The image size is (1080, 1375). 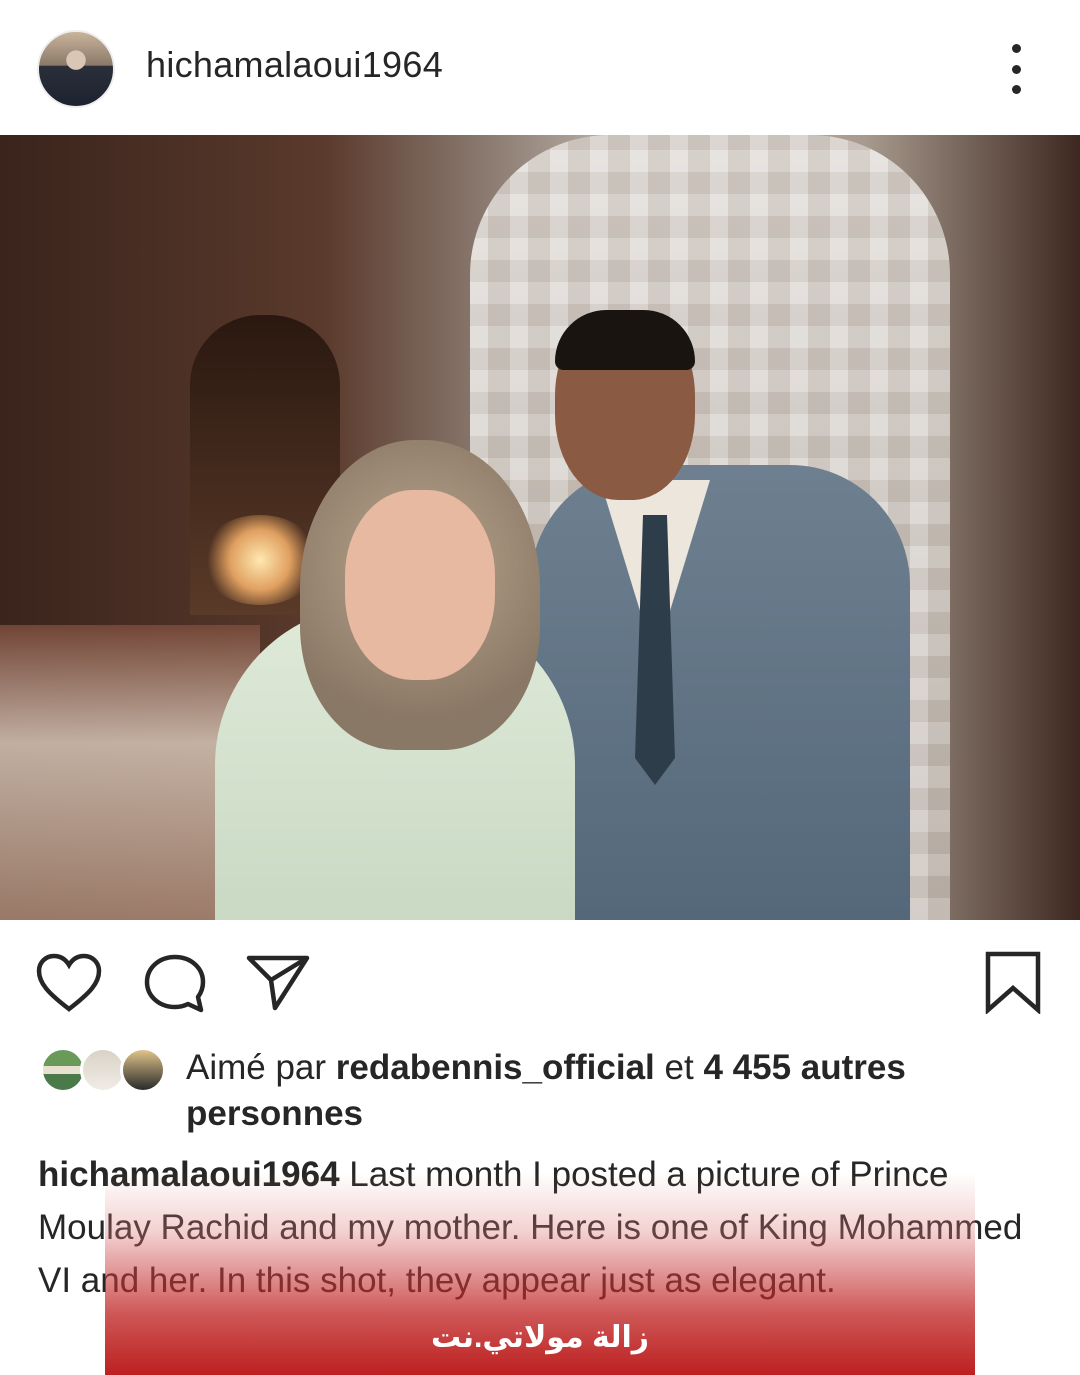 I want to click on post-username: hichamalaoui1964, so click(x=294, y=65).